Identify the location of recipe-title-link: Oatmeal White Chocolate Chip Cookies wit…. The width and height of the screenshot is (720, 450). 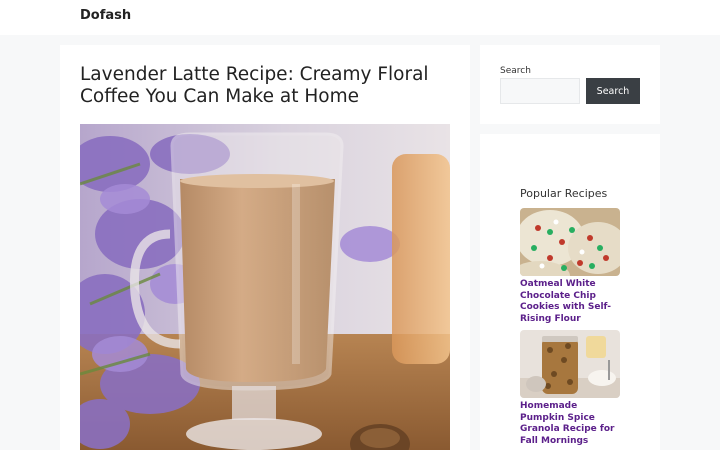
(570, 302).